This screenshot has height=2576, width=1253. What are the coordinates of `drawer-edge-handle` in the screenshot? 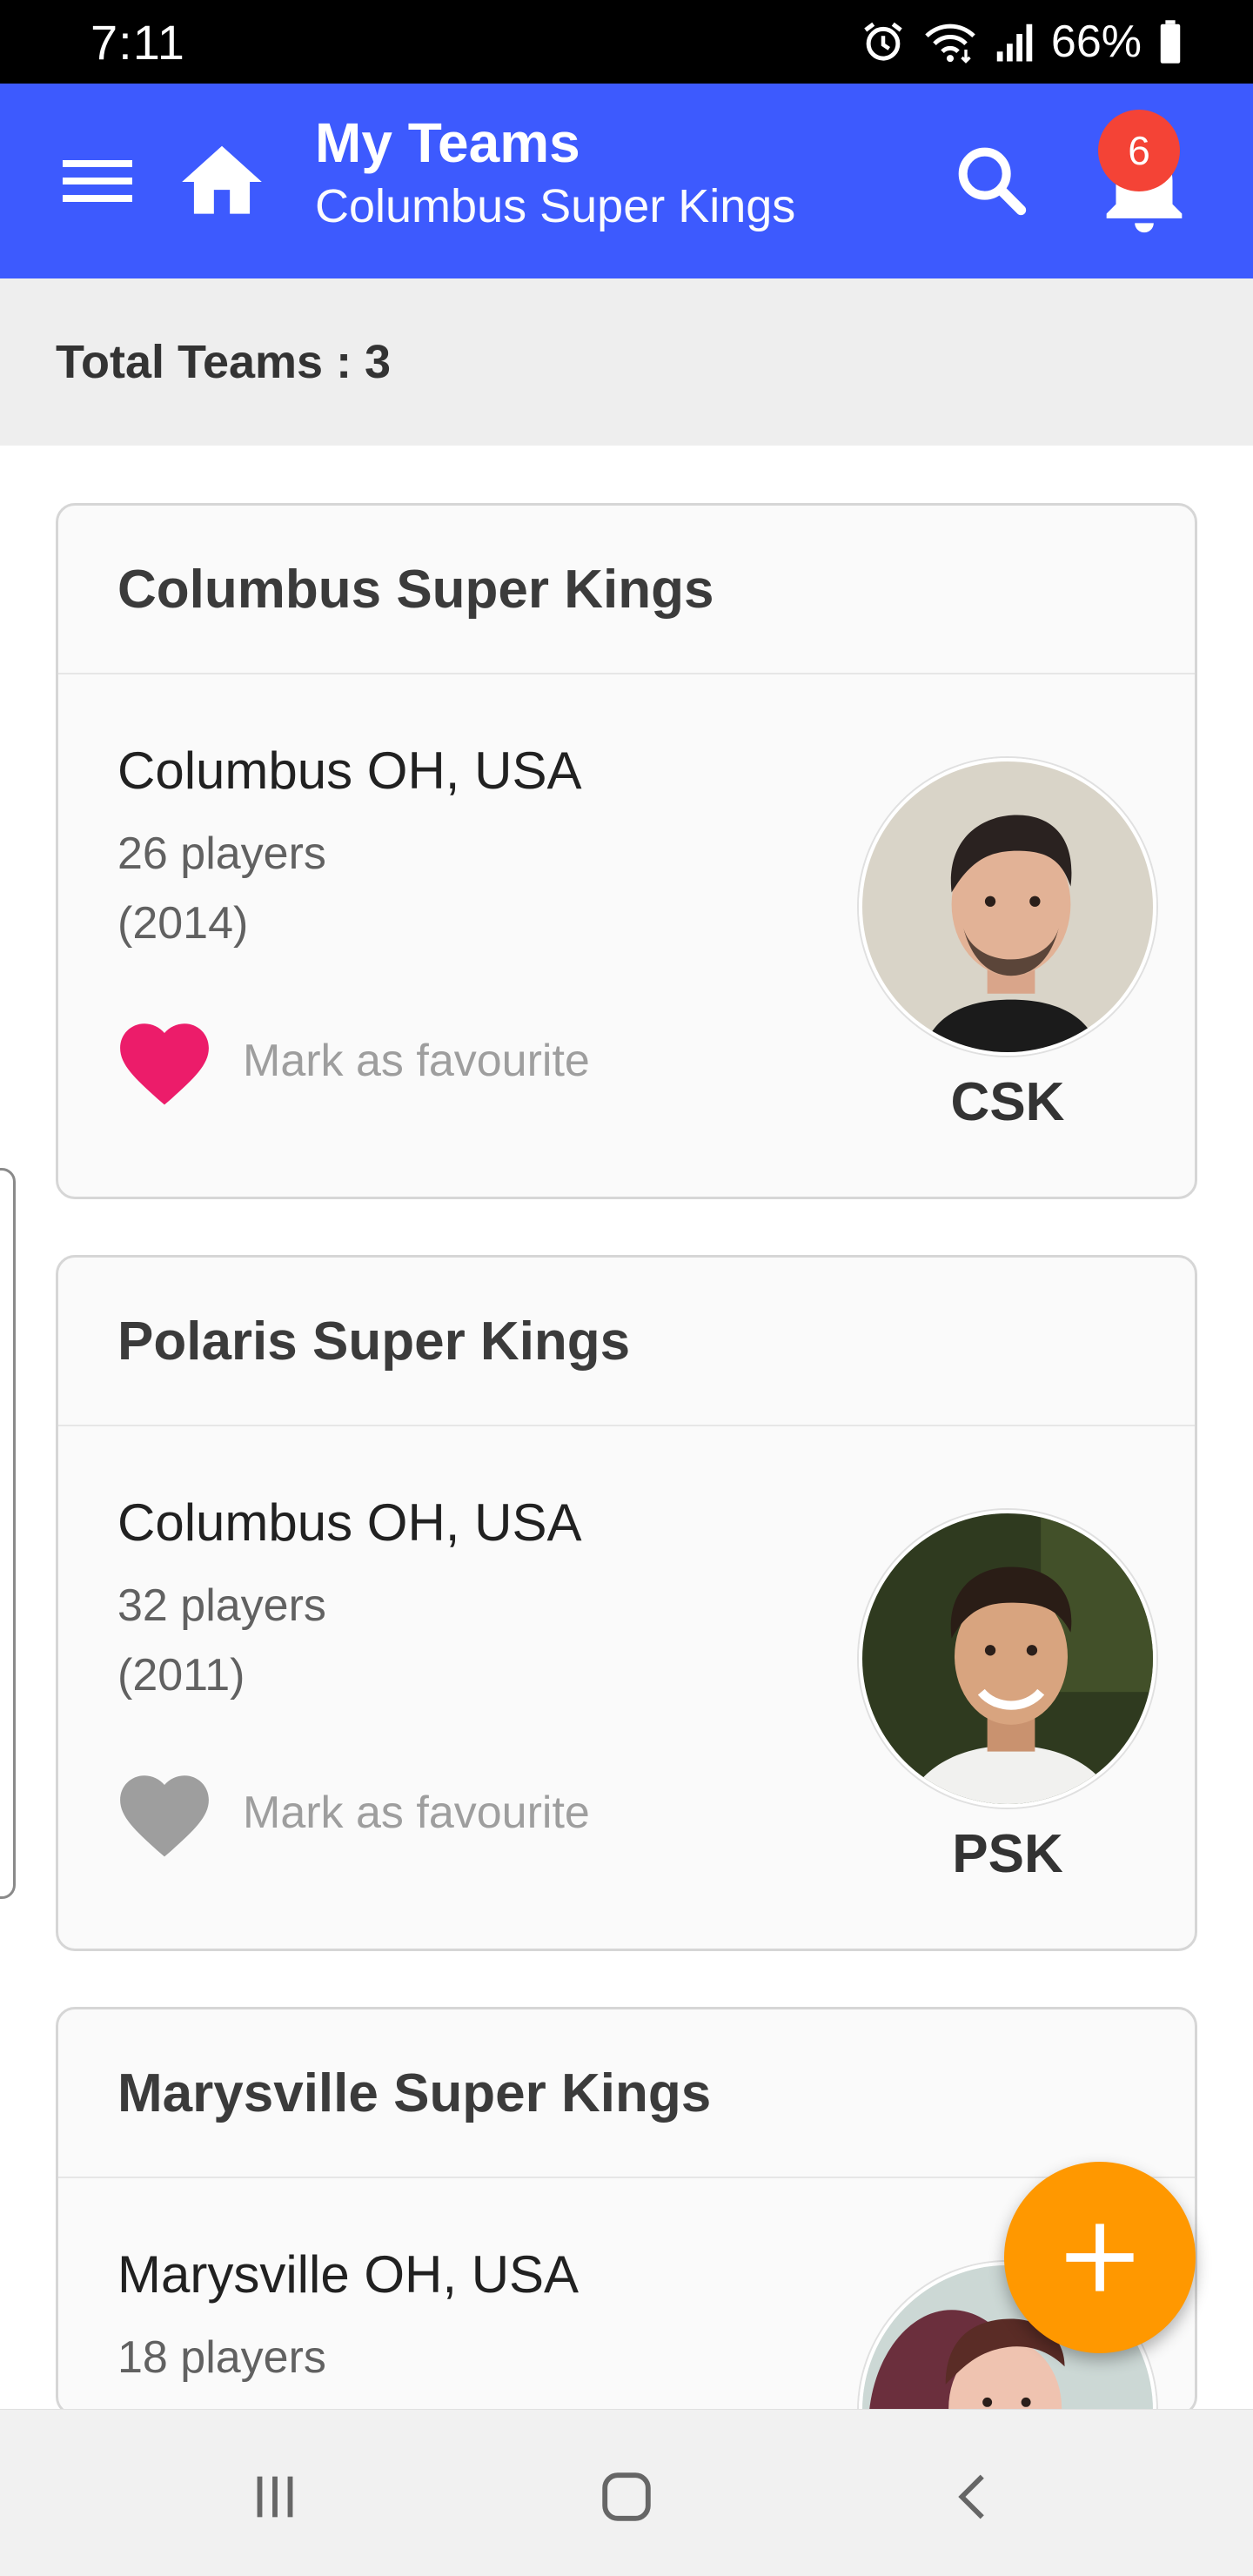 It's located at (8, 1534).